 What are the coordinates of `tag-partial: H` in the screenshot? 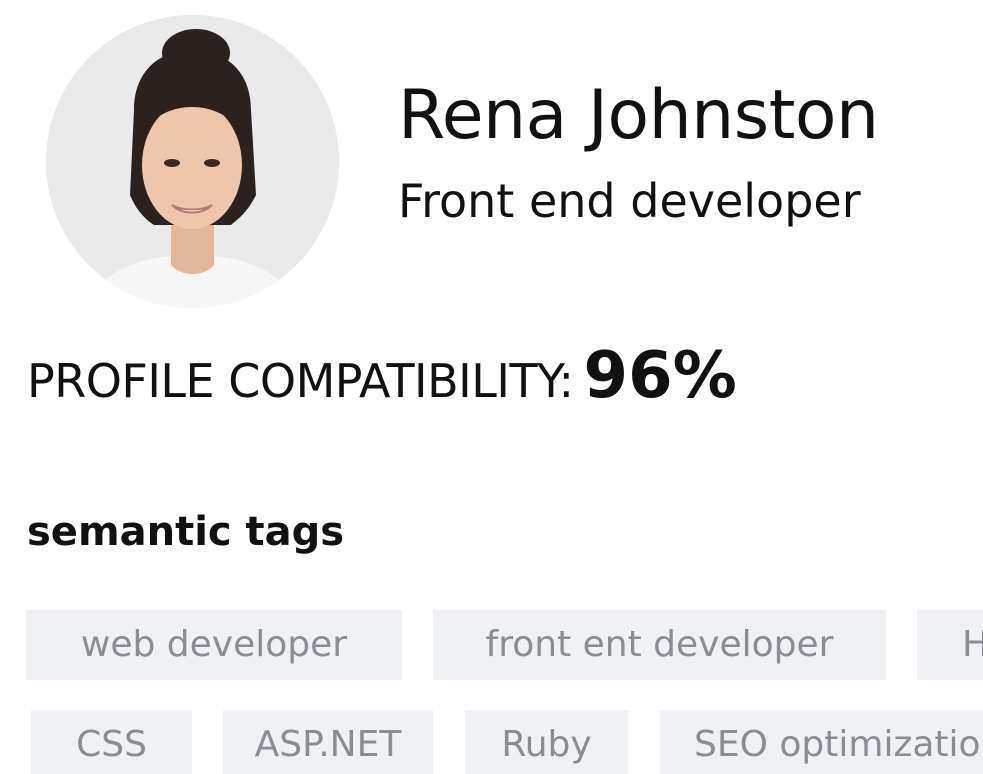 It's located at (950, 645).